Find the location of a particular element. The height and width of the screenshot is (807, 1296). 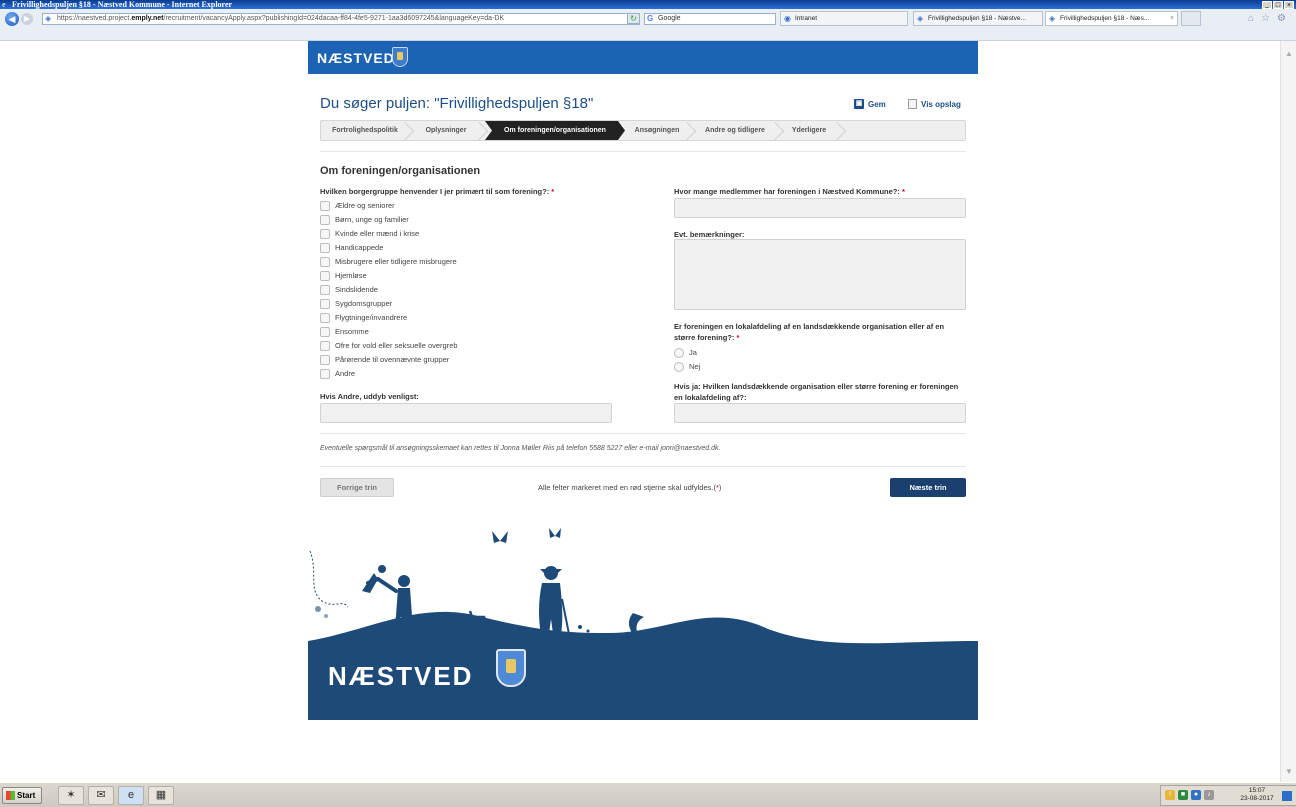

bemaerkninger-textarea is located at coordinates (820, 274).